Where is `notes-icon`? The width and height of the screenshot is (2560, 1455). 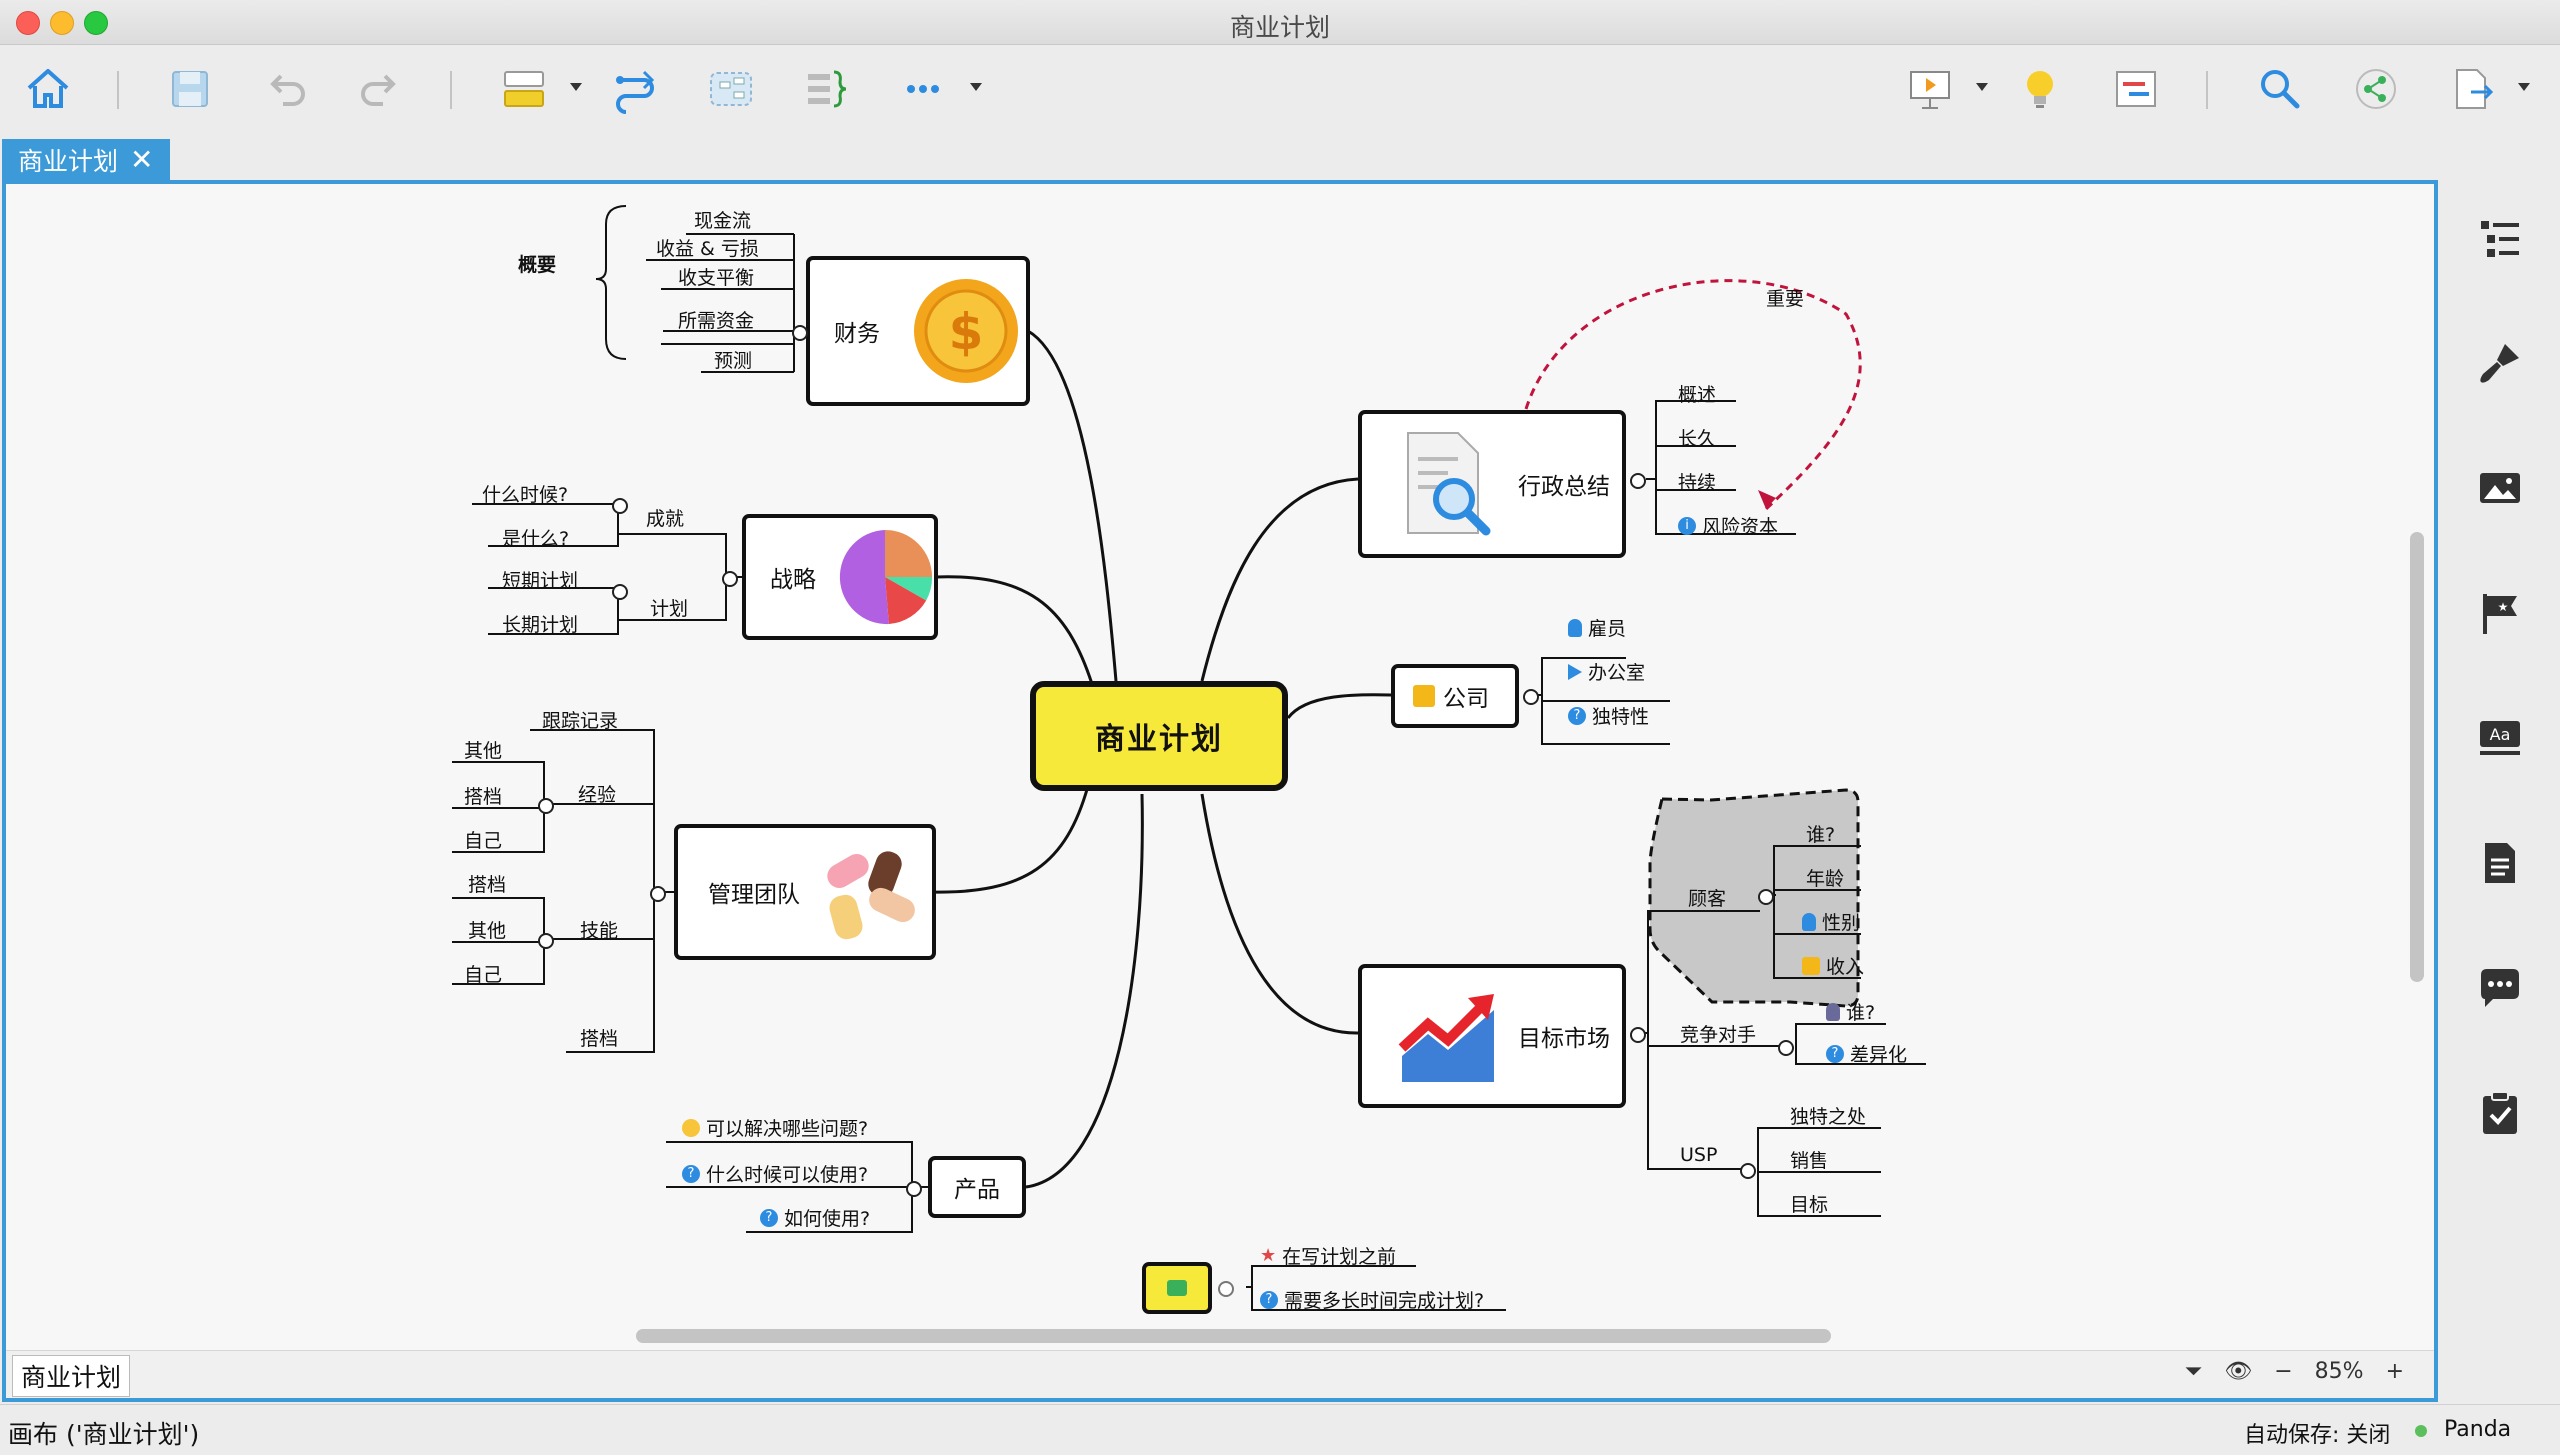
notes-icon is located at coordinates (2500, 863).